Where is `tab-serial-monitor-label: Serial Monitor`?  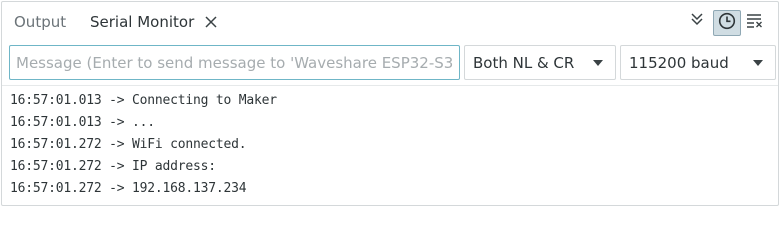 tab-serial-monitor-label: Serial Monitor is located at coordinates (142, 22).